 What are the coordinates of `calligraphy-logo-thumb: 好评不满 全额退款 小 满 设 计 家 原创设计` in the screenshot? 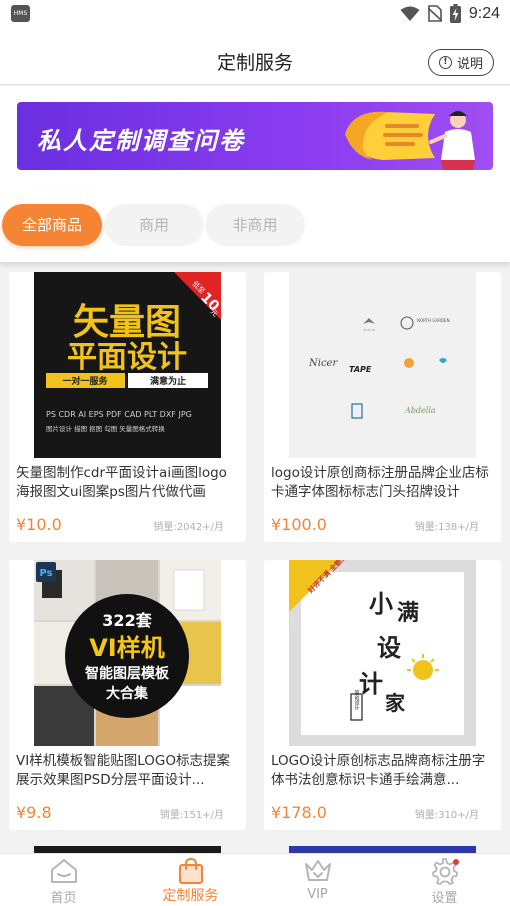 It's located at (382, 653).